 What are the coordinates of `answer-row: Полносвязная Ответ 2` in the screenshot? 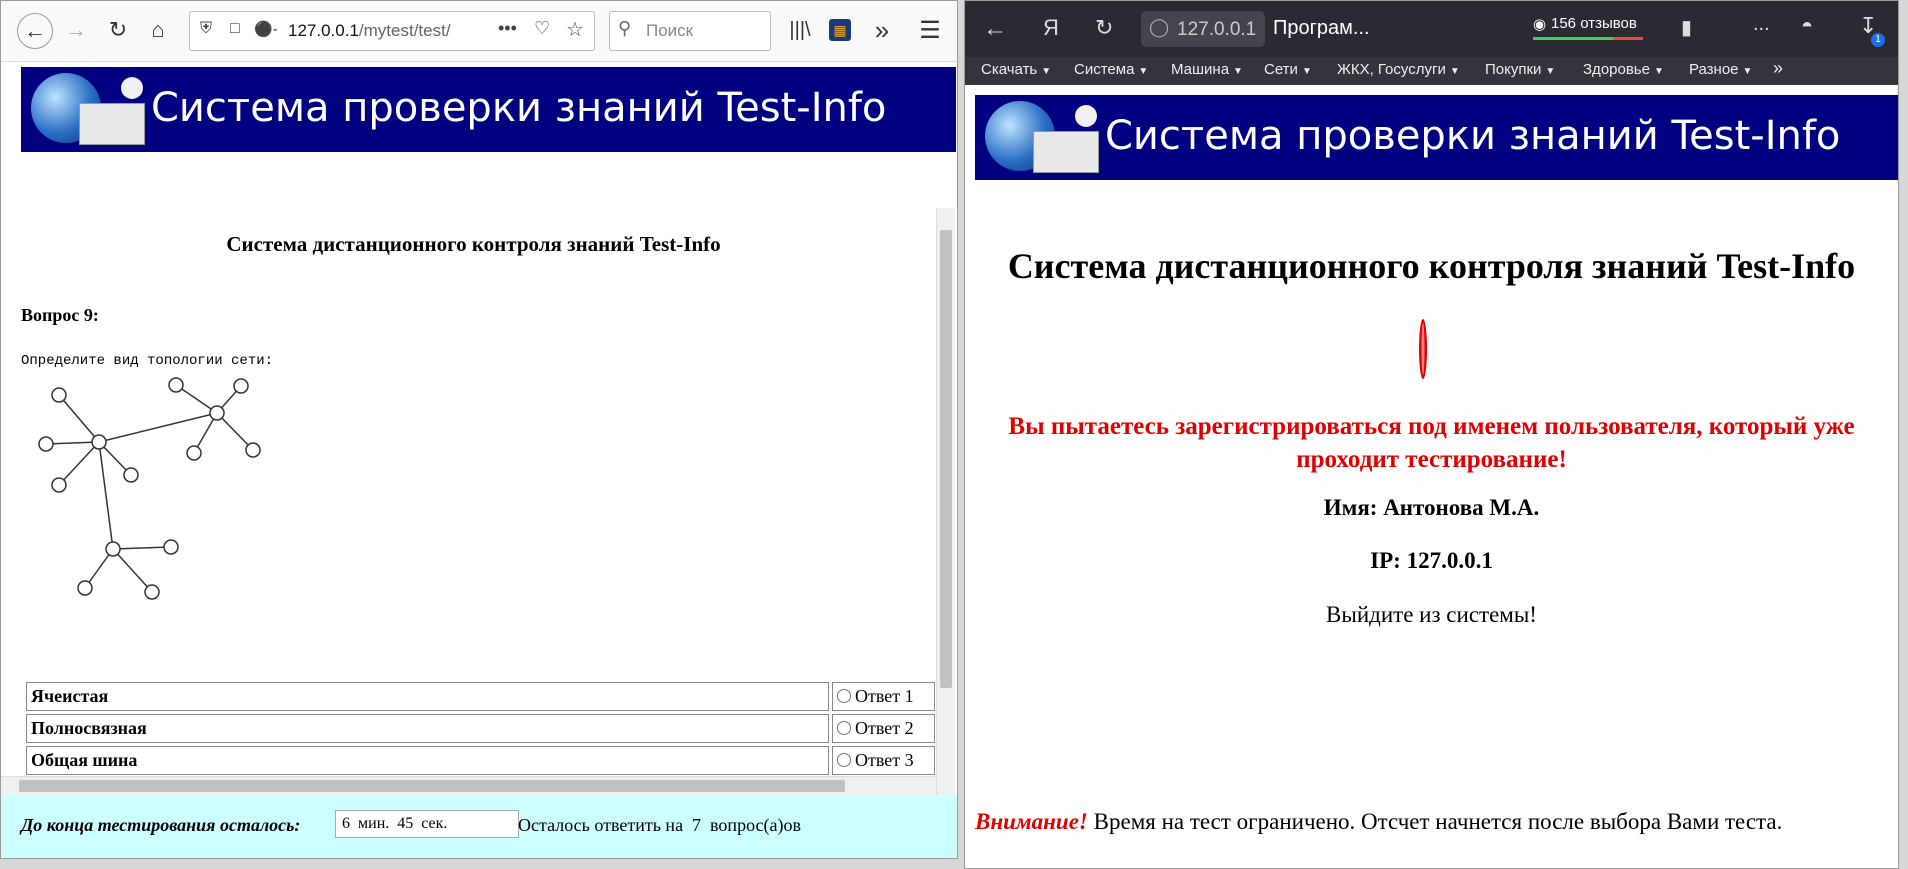 It's located at (480, 728).